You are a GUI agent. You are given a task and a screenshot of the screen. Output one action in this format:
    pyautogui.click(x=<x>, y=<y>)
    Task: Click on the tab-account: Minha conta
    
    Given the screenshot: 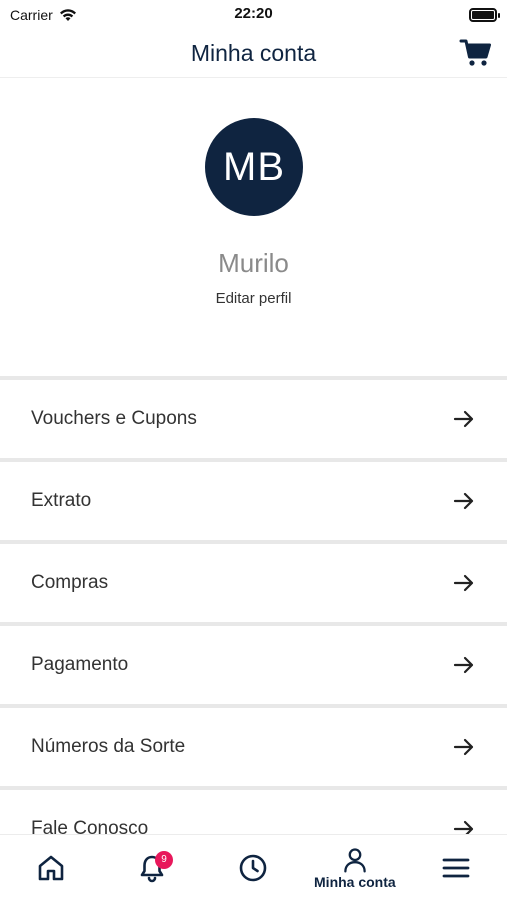 What is the action you would take?
    pyautogui.click(x=355, y=867)
    